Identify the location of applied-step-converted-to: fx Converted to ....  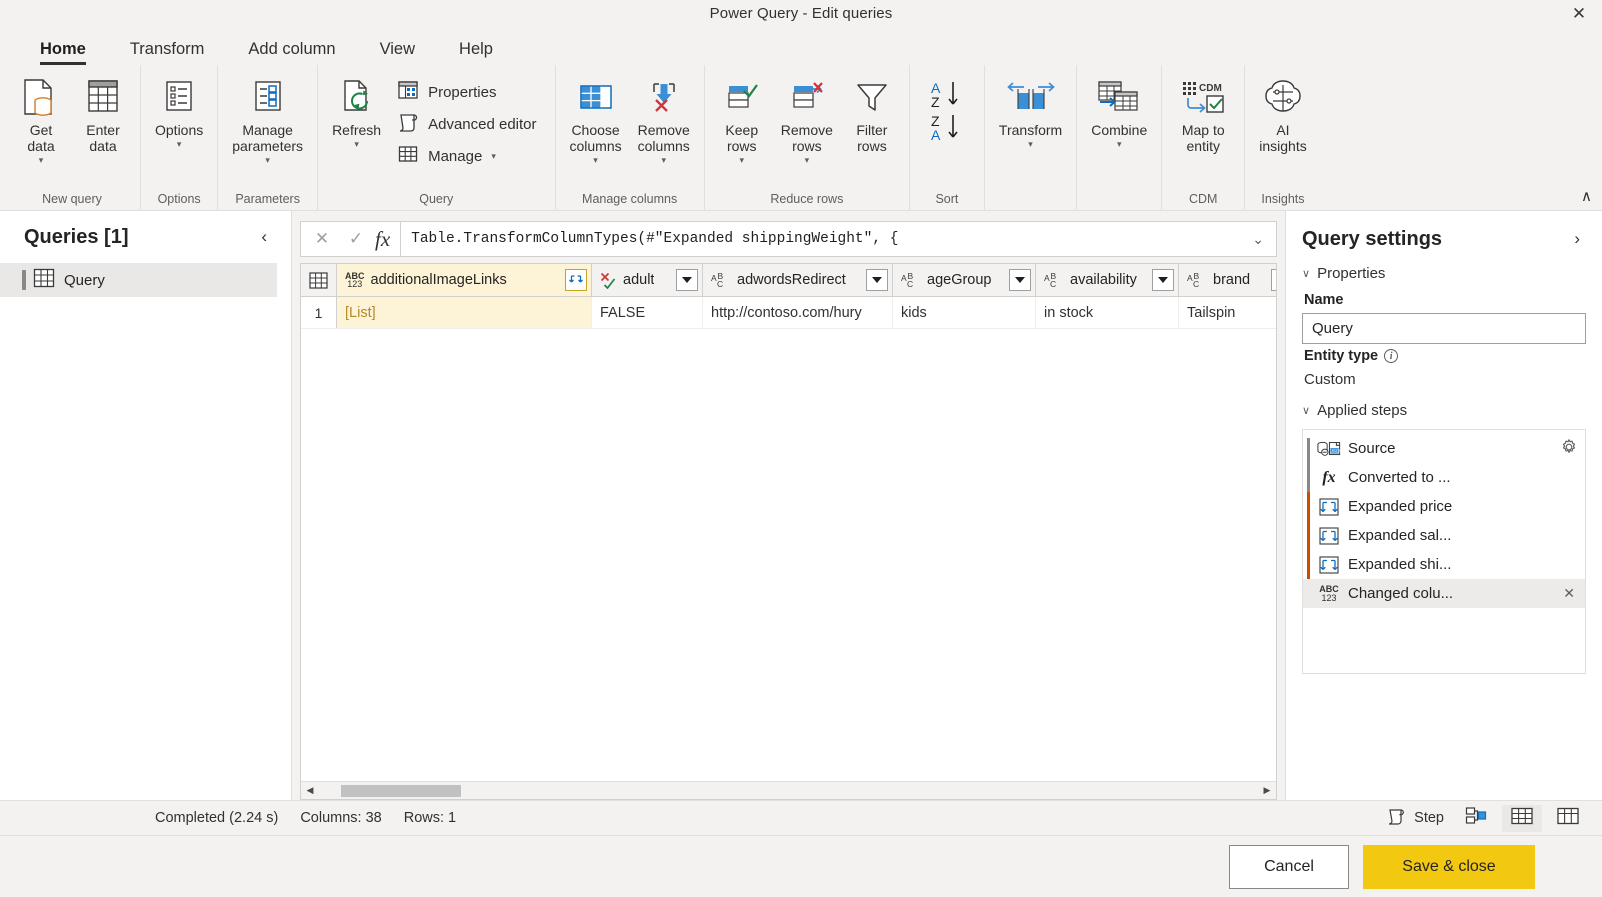
(1444, 477).